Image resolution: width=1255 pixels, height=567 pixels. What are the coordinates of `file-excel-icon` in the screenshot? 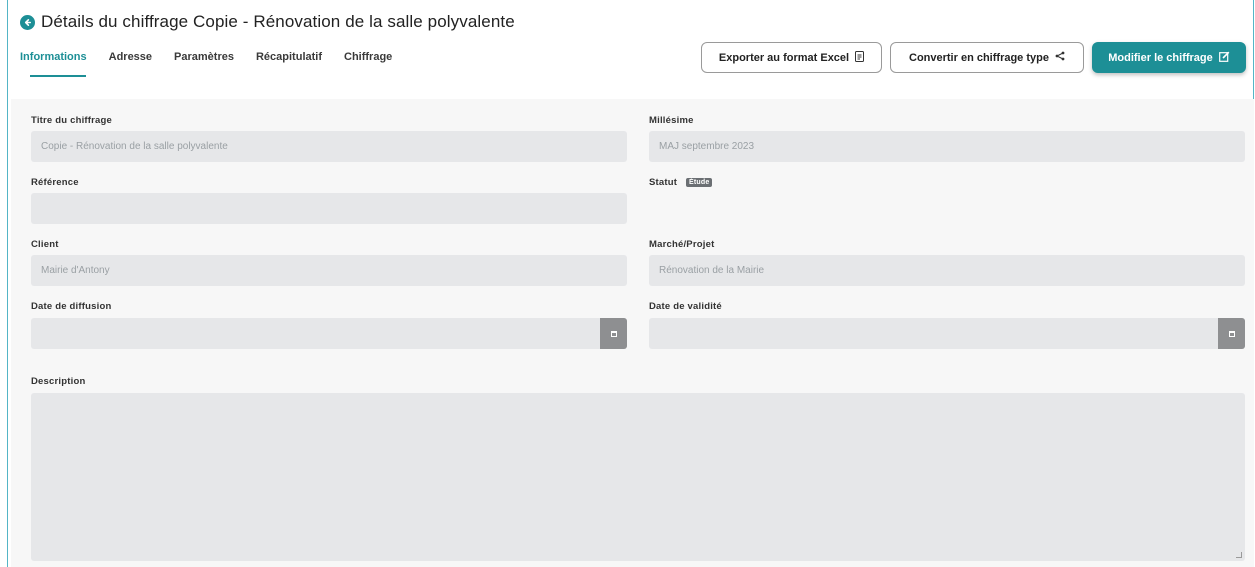 It's located at (860, 57).